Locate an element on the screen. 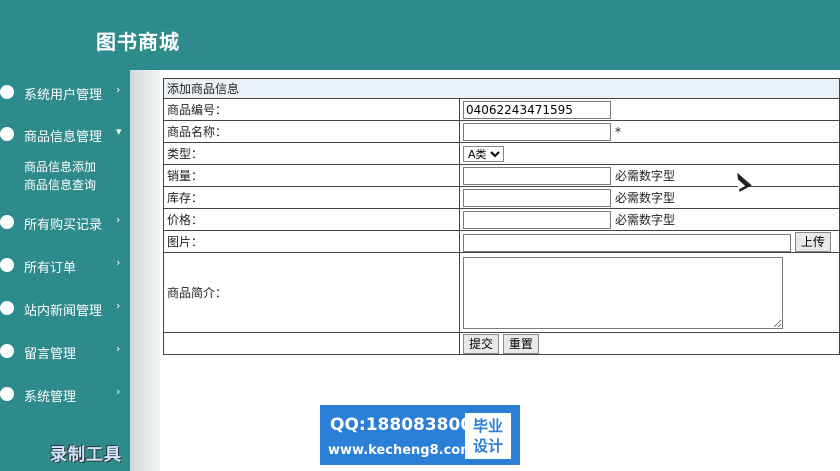  sidebar-item-label: 系统管理 is located at coordinates (50, 397).